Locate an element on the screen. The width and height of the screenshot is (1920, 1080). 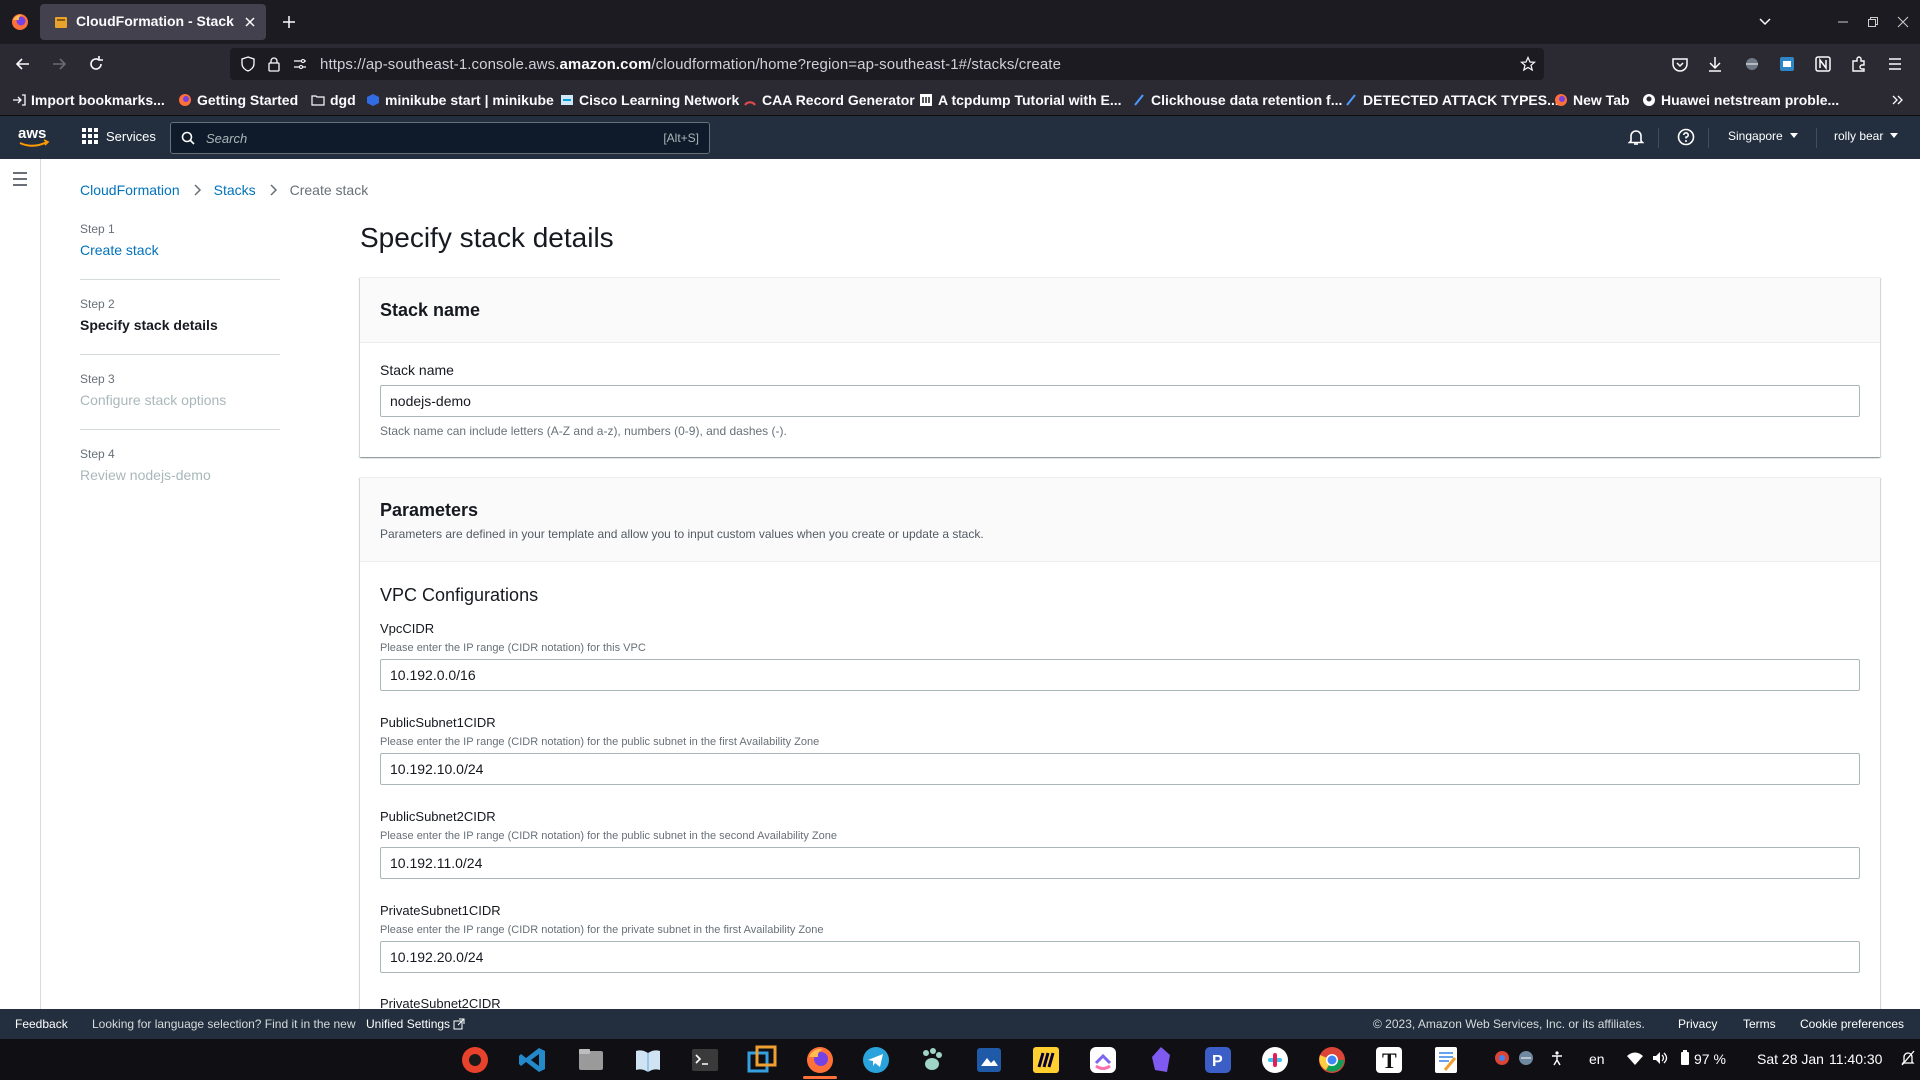
accessibility-icon is located at coordinates (1557, 1058).